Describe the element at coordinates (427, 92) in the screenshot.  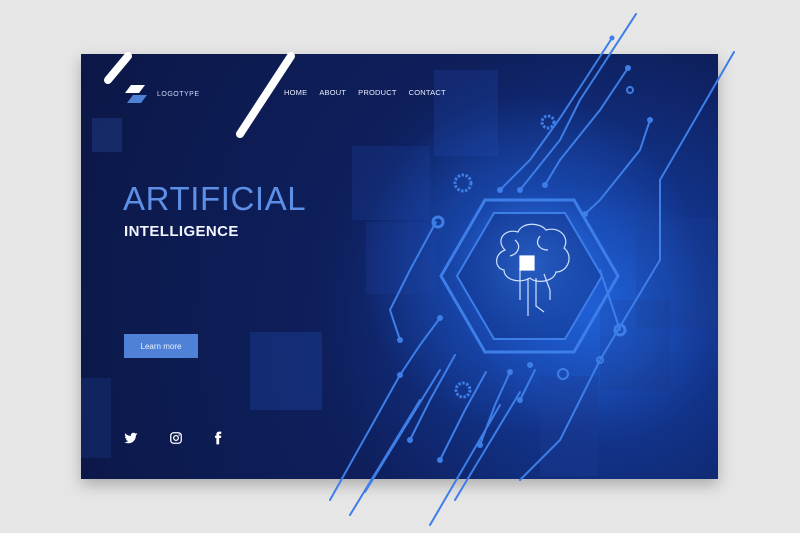
I see `nav-item-contact: CONTACT` at that location.